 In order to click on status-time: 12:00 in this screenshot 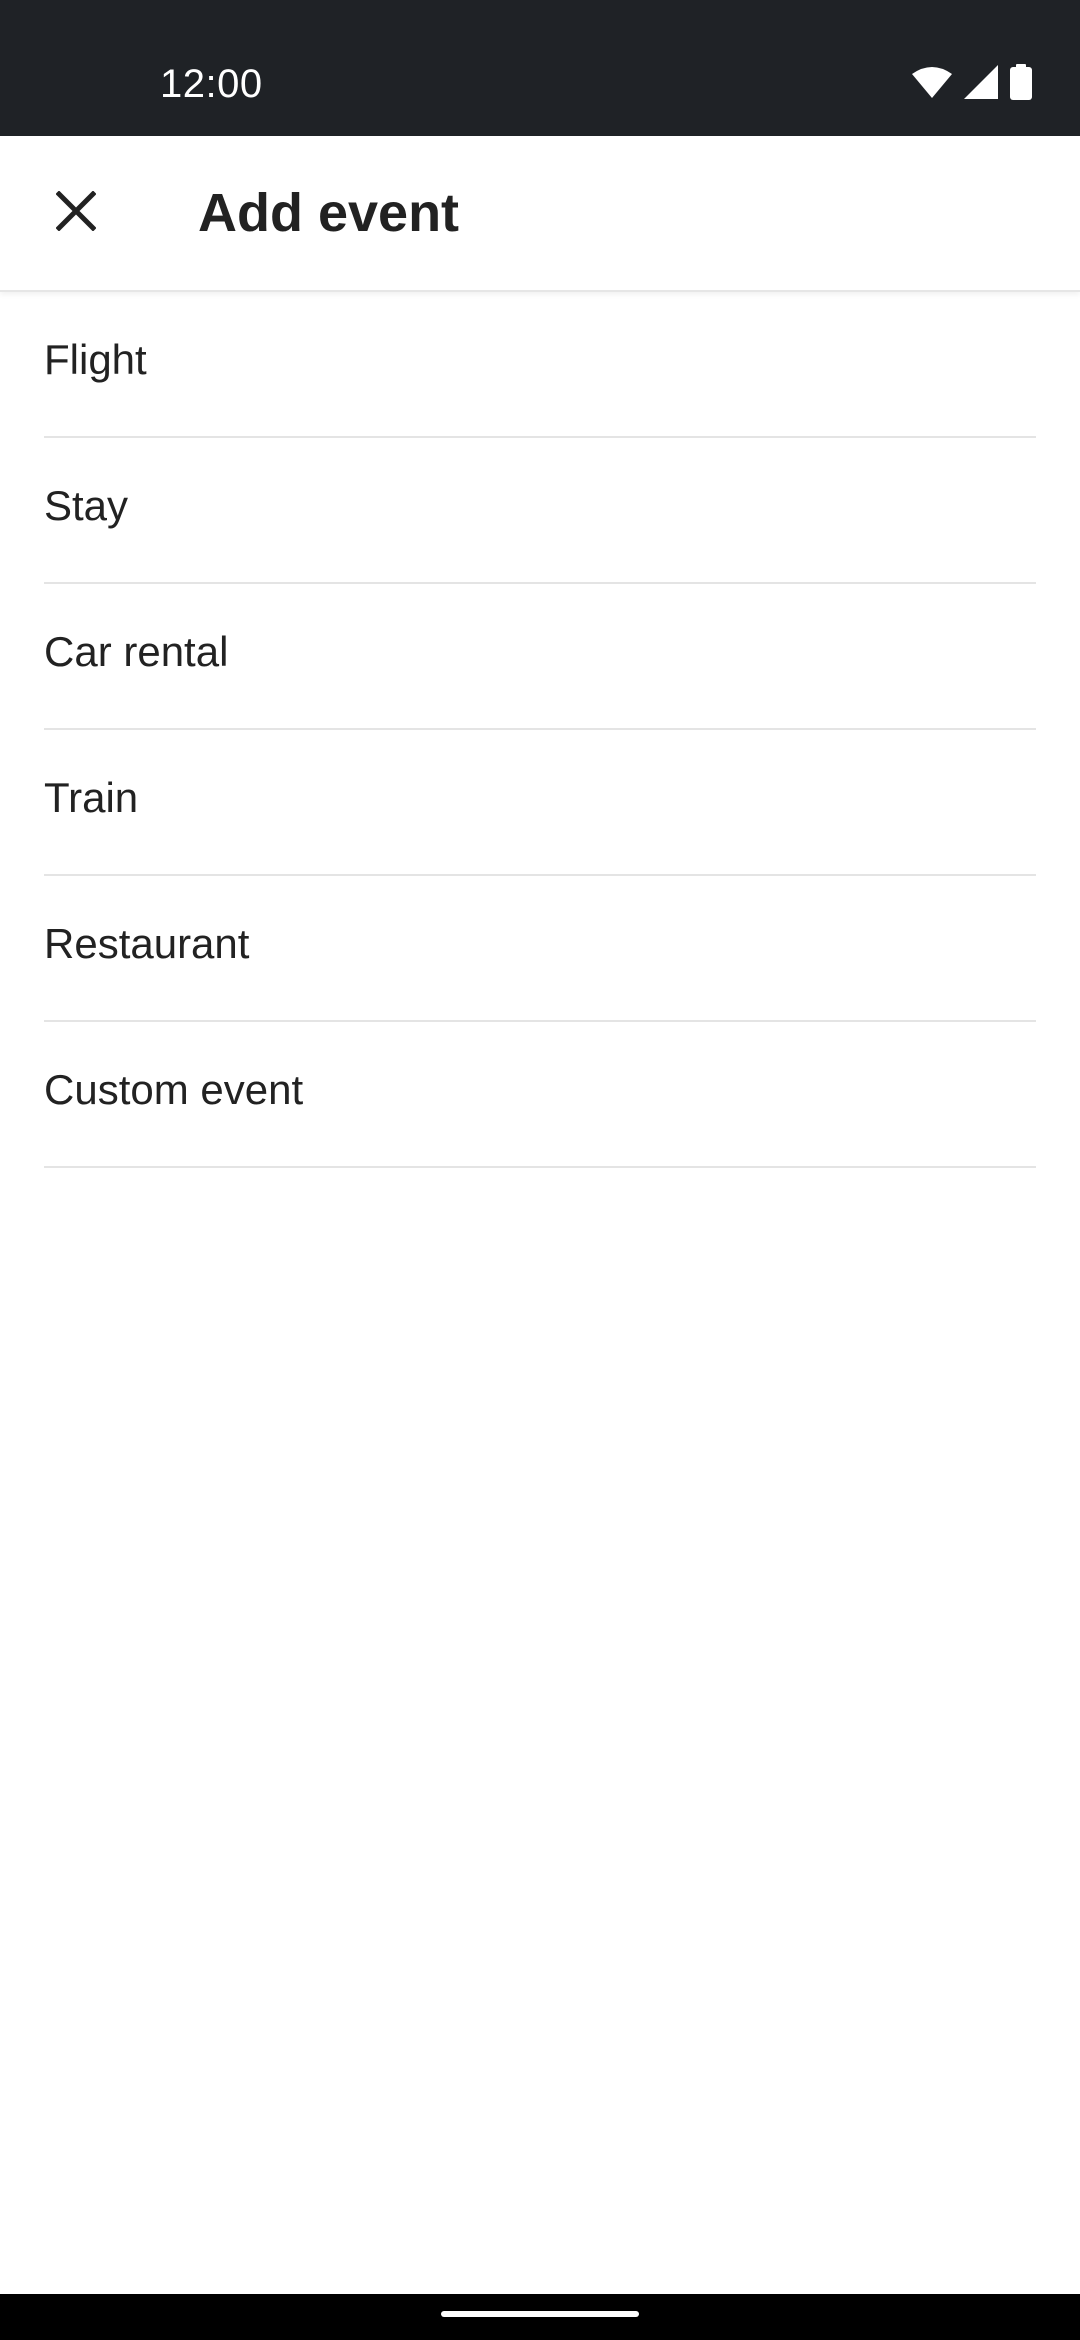, I will do `click(211, 84)`.